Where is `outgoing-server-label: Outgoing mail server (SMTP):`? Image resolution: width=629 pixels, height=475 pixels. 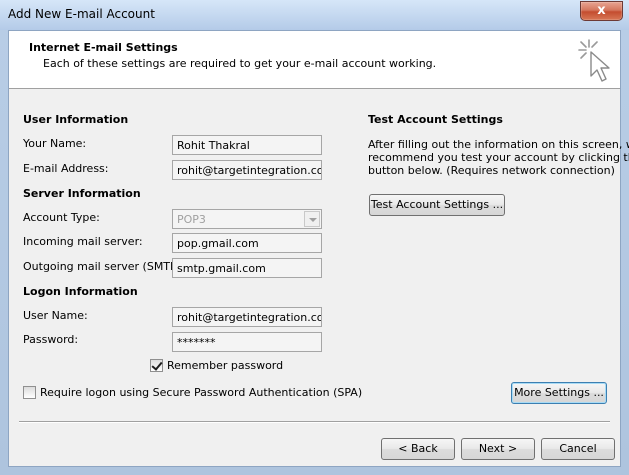 outgoing-server-label: Outgoing mail server (SMTP): is located at coordinates (104, 266).